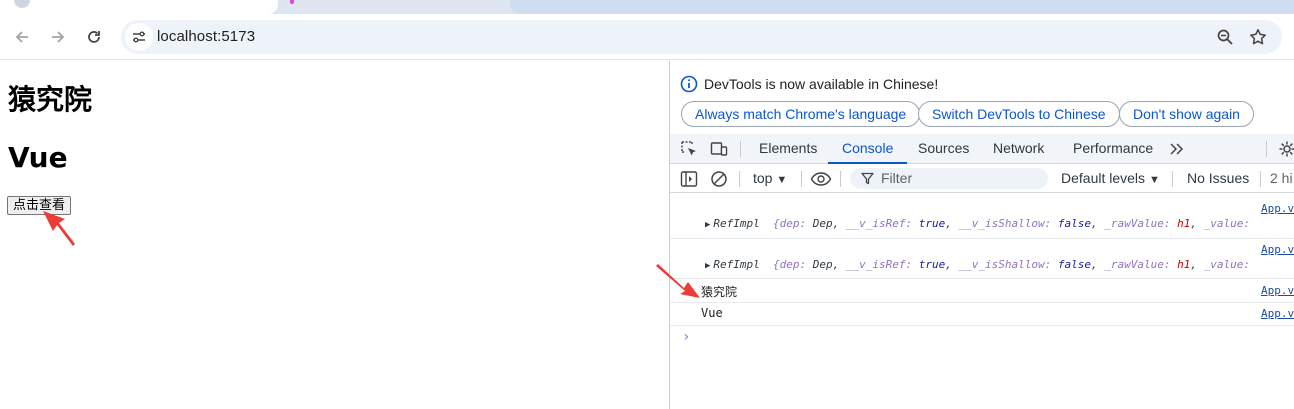 This screenshot has width=1294, height=409. What do you see at coordinates (949, 178) in the screenshot?
I see `console-filter-input: Filter` at bounding box center [949, 178].